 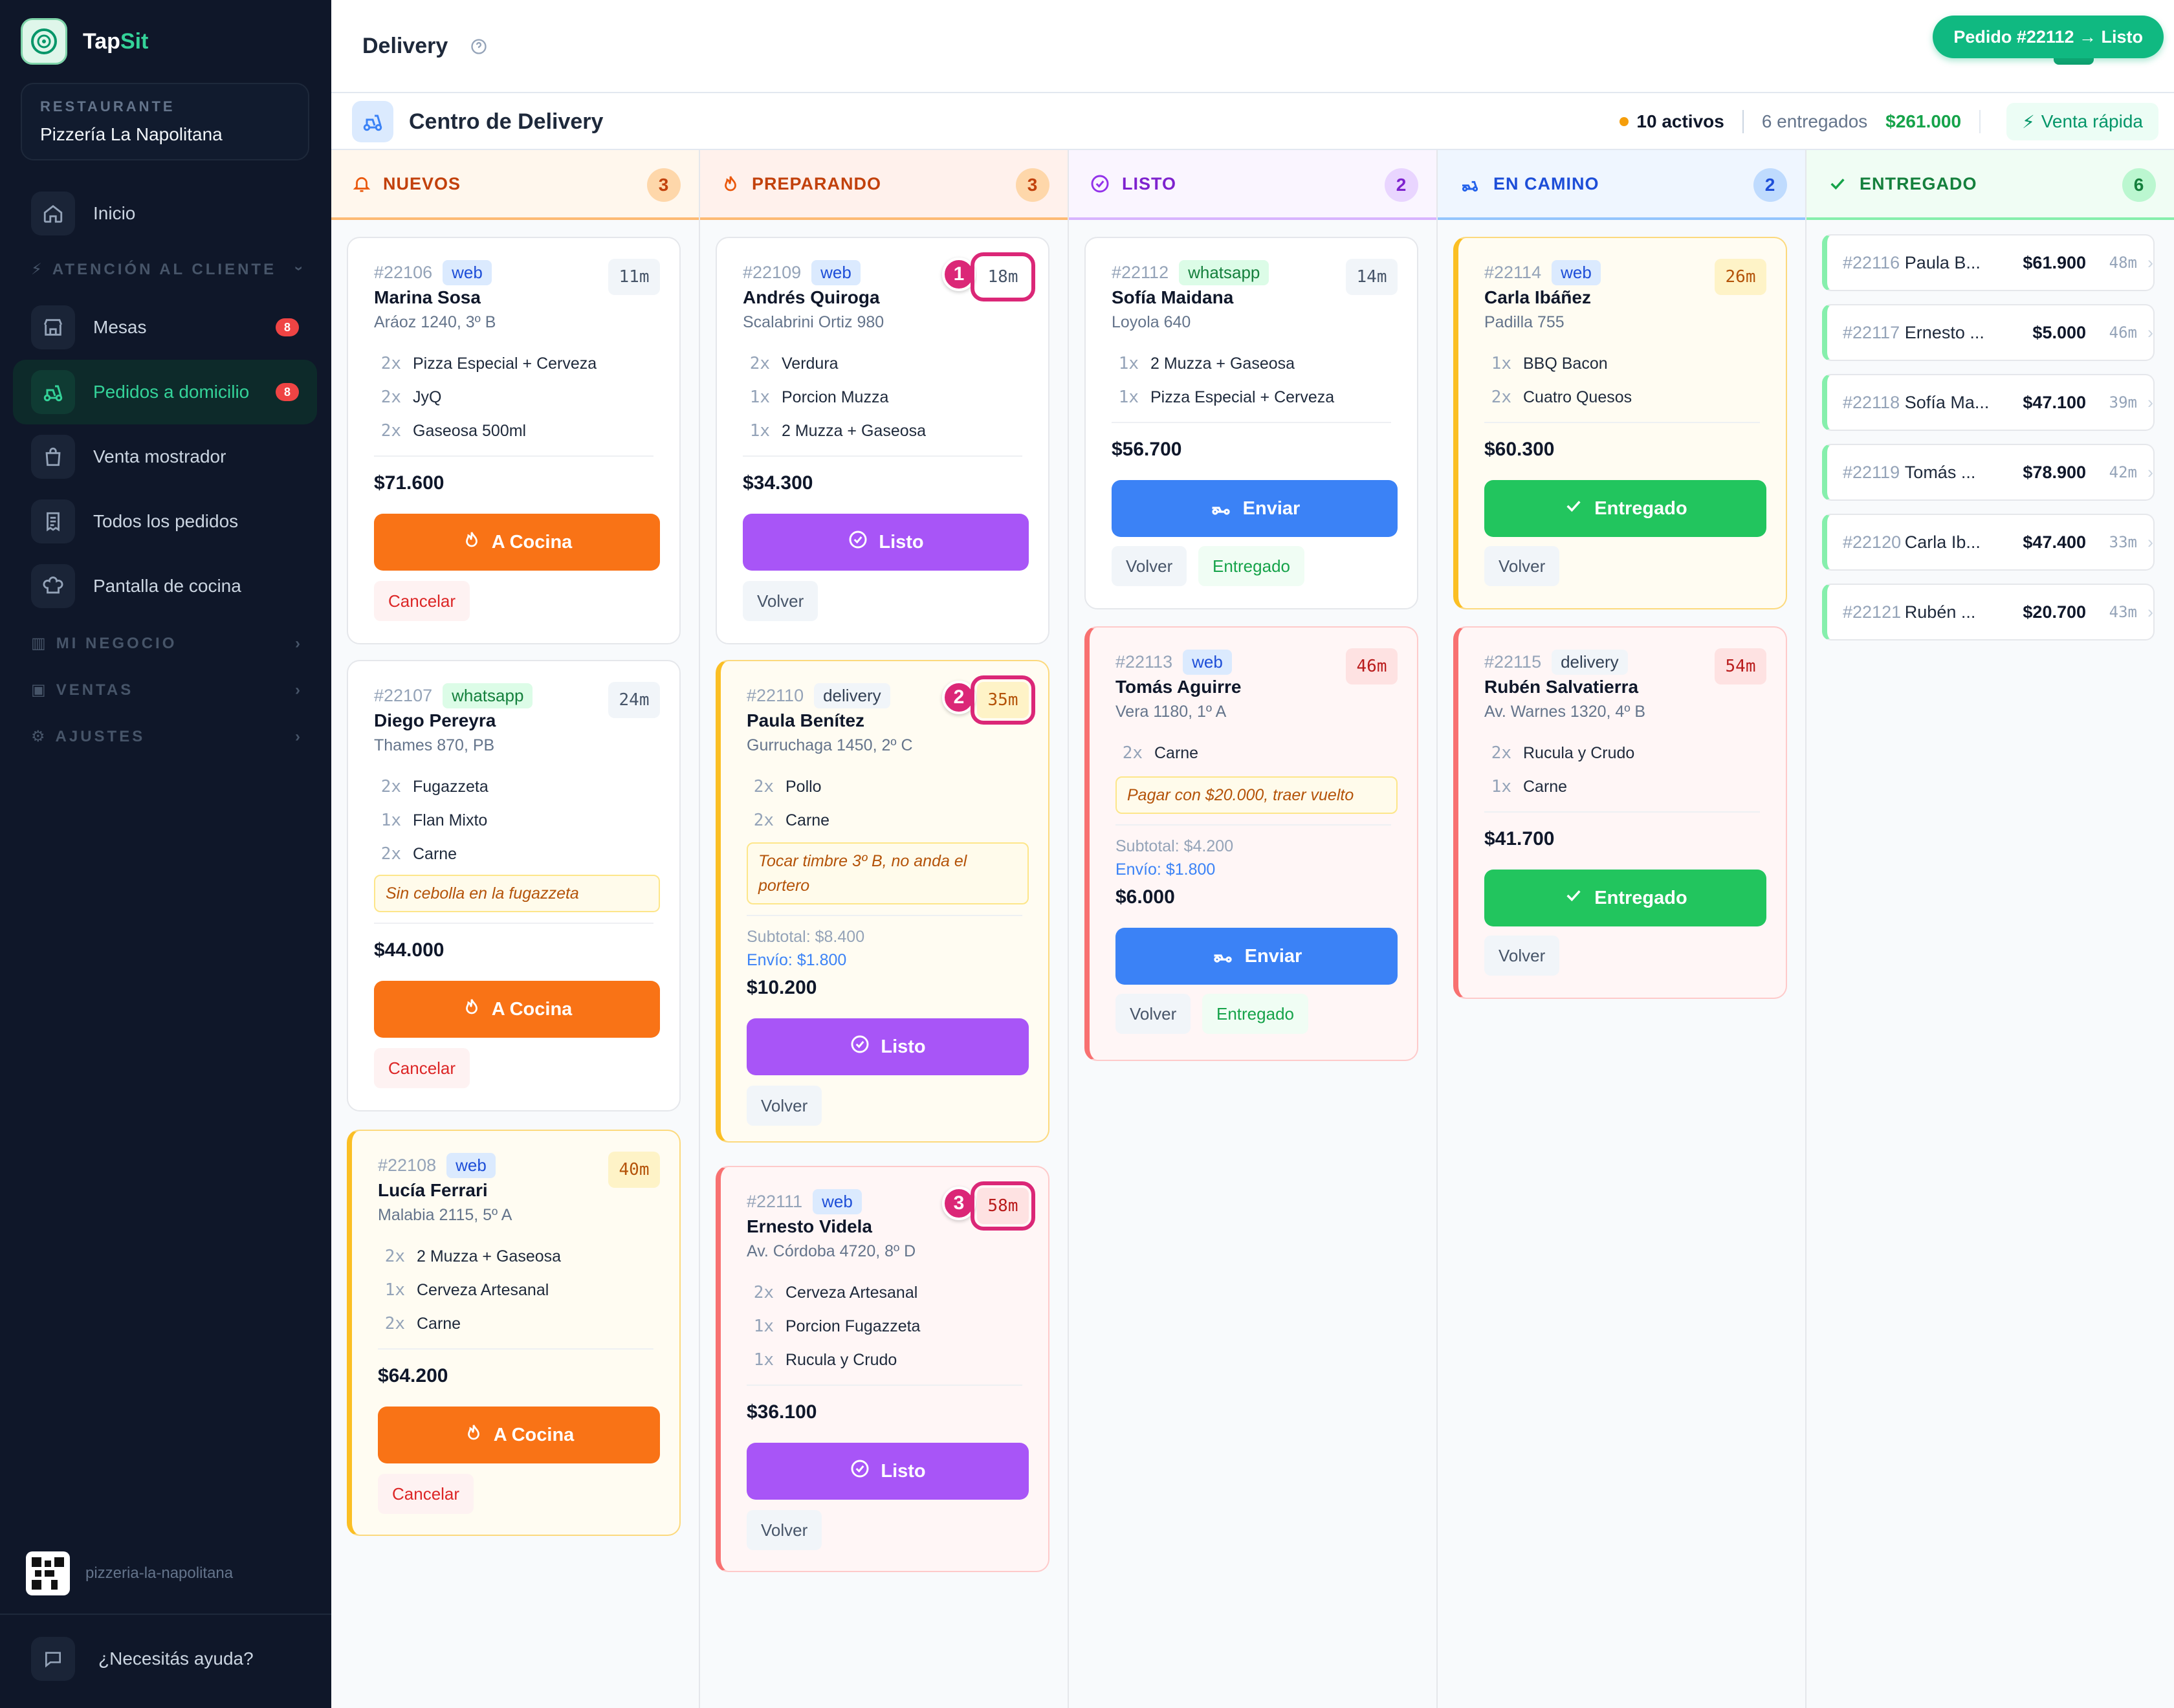 I want to click on order-item: 2x Cerveza Artesanal, so click(x=885, y=1292).